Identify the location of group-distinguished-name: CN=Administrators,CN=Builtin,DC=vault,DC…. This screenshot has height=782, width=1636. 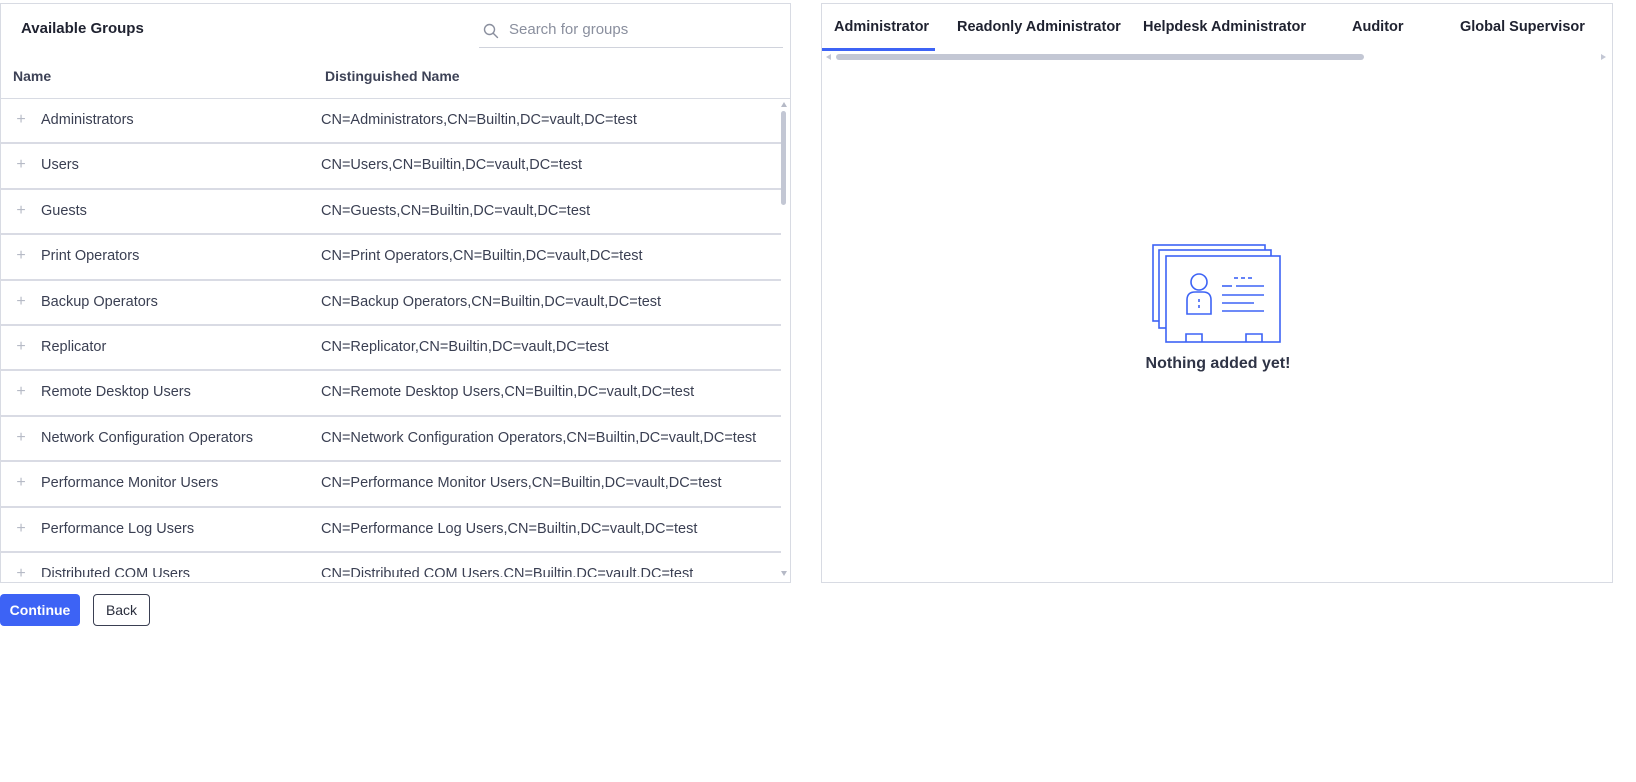
(479, 120).